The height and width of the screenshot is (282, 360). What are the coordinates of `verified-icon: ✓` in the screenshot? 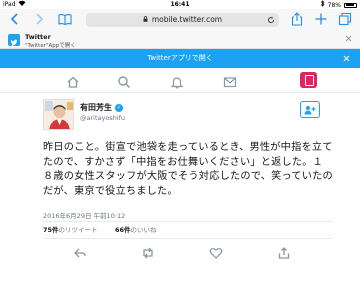 It's located at (119, 107).